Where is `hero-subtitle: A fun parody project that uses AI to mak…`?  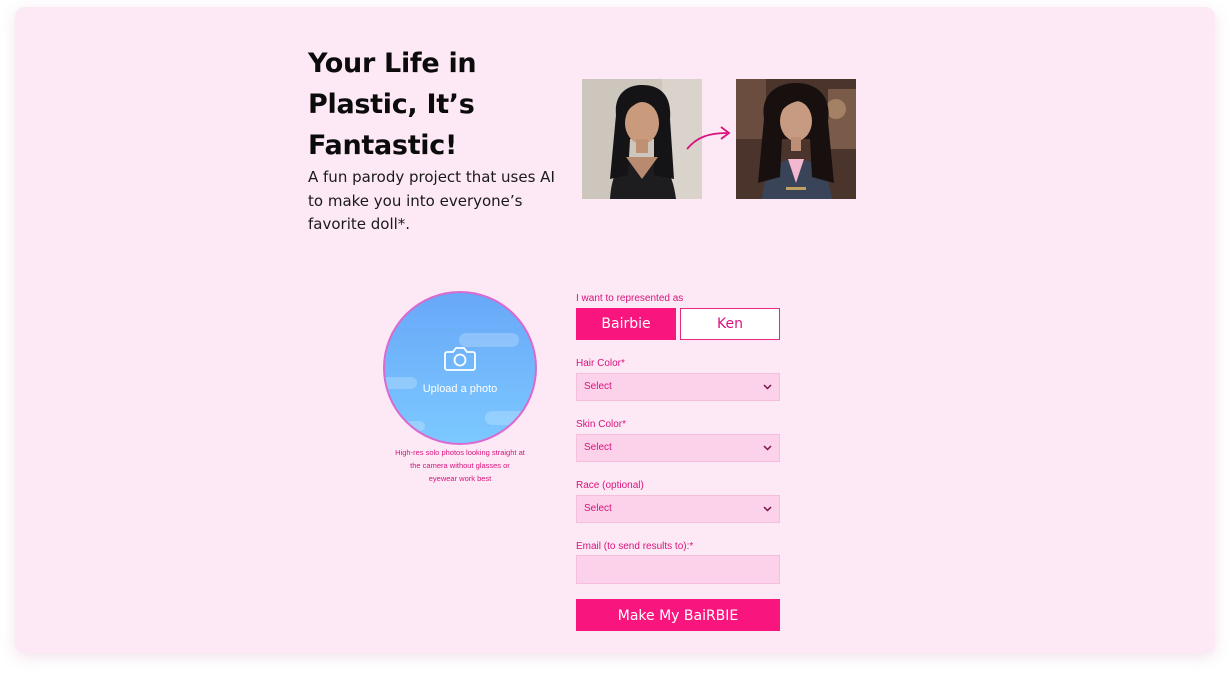 hero-subtitle: A fun parody project that uses AI to mak… is located at coordinates (431, 200).